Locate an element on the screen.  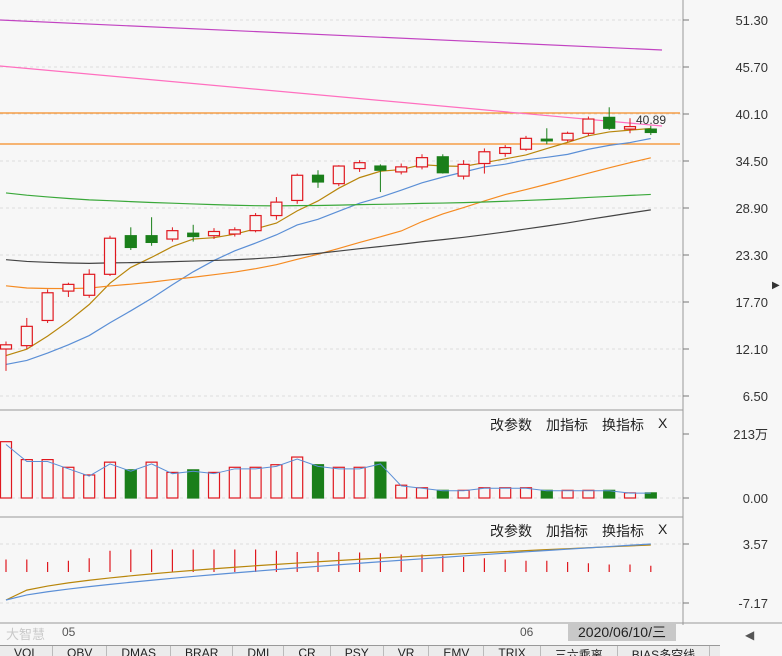
y-tick-label: 17.70 is located at coordinates (751, 302).